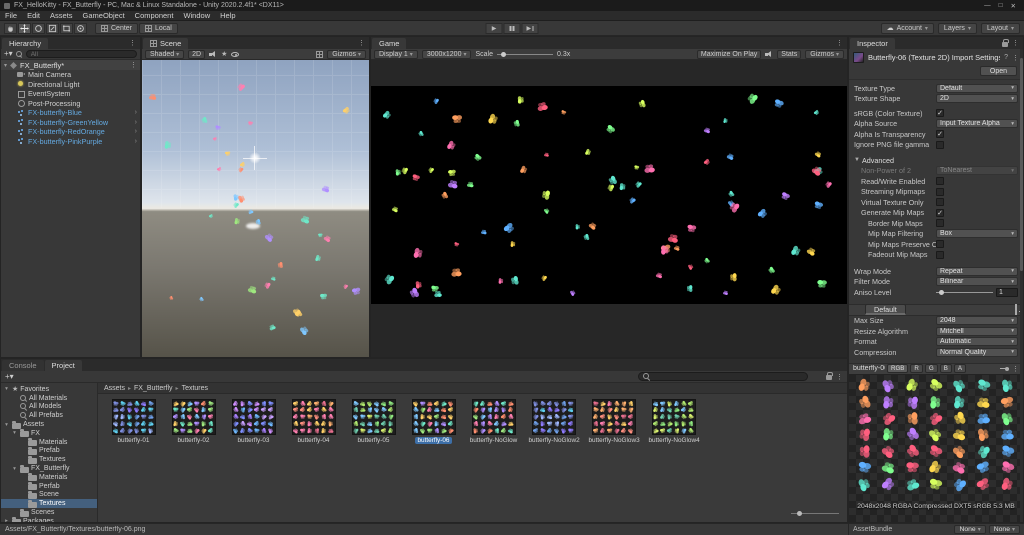 The width and height of the screenshot is (1024, 535). I want to click on hierarchy-item-fx-butterfly-redorange: FX-butterfly-RedOrange ›, so click(70, 132).